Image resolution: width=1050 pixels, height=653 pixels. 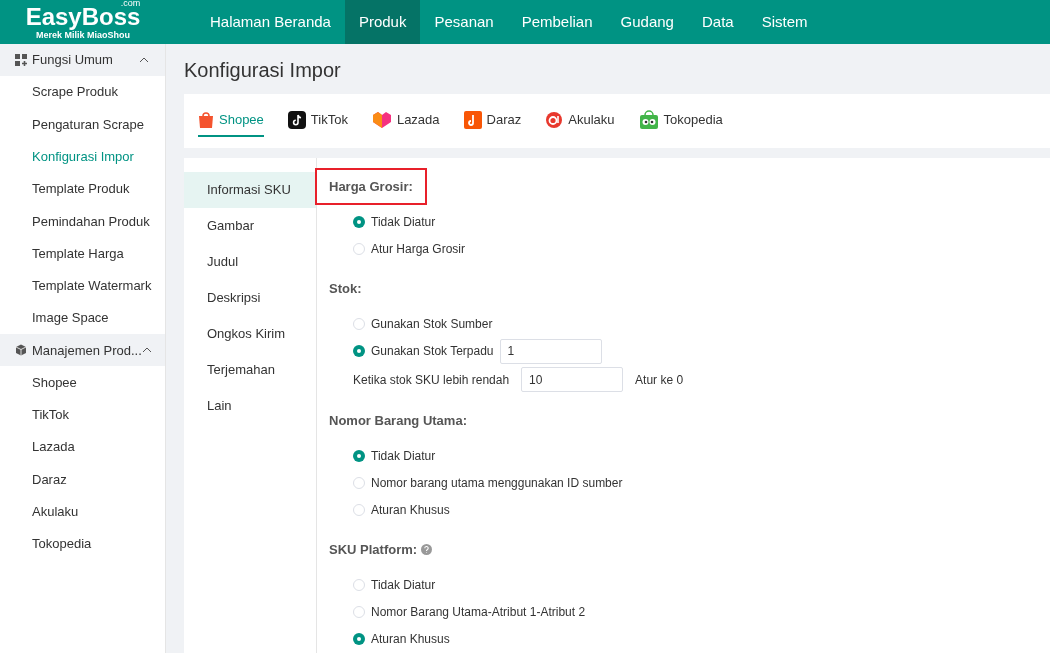 I want to click on radio-option: Gunakan Stok Terpadu, so click(x=423, y=351).